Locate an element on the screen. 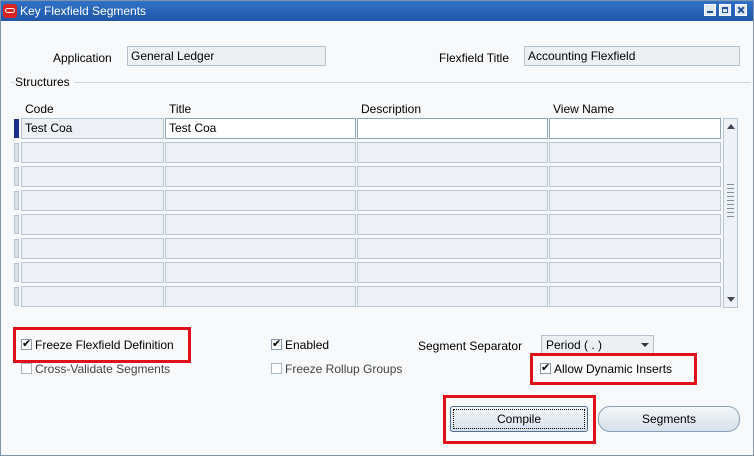 The image size is (754, 456). compile-button: Compile is located at coordinates (519, 419).